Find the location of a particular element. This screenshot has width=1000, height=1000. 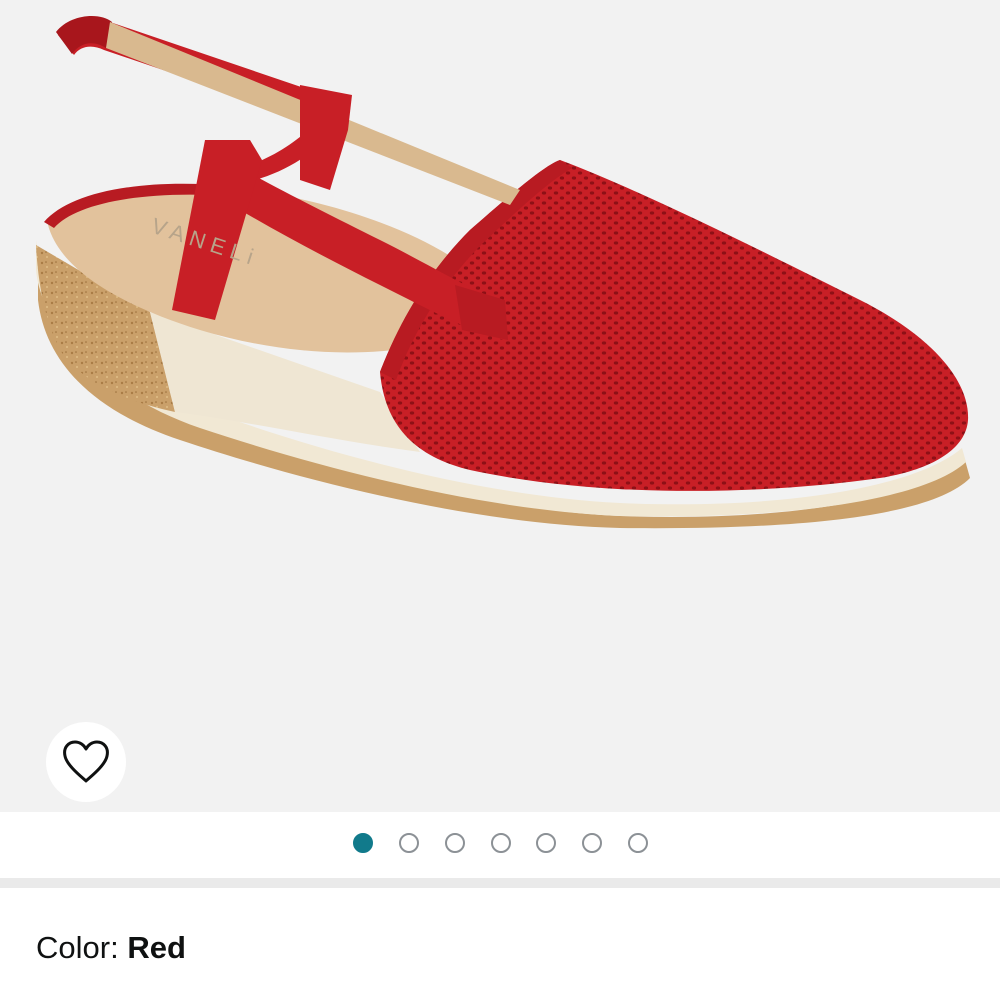

wishlist-button is located at coordinates (86, 762).